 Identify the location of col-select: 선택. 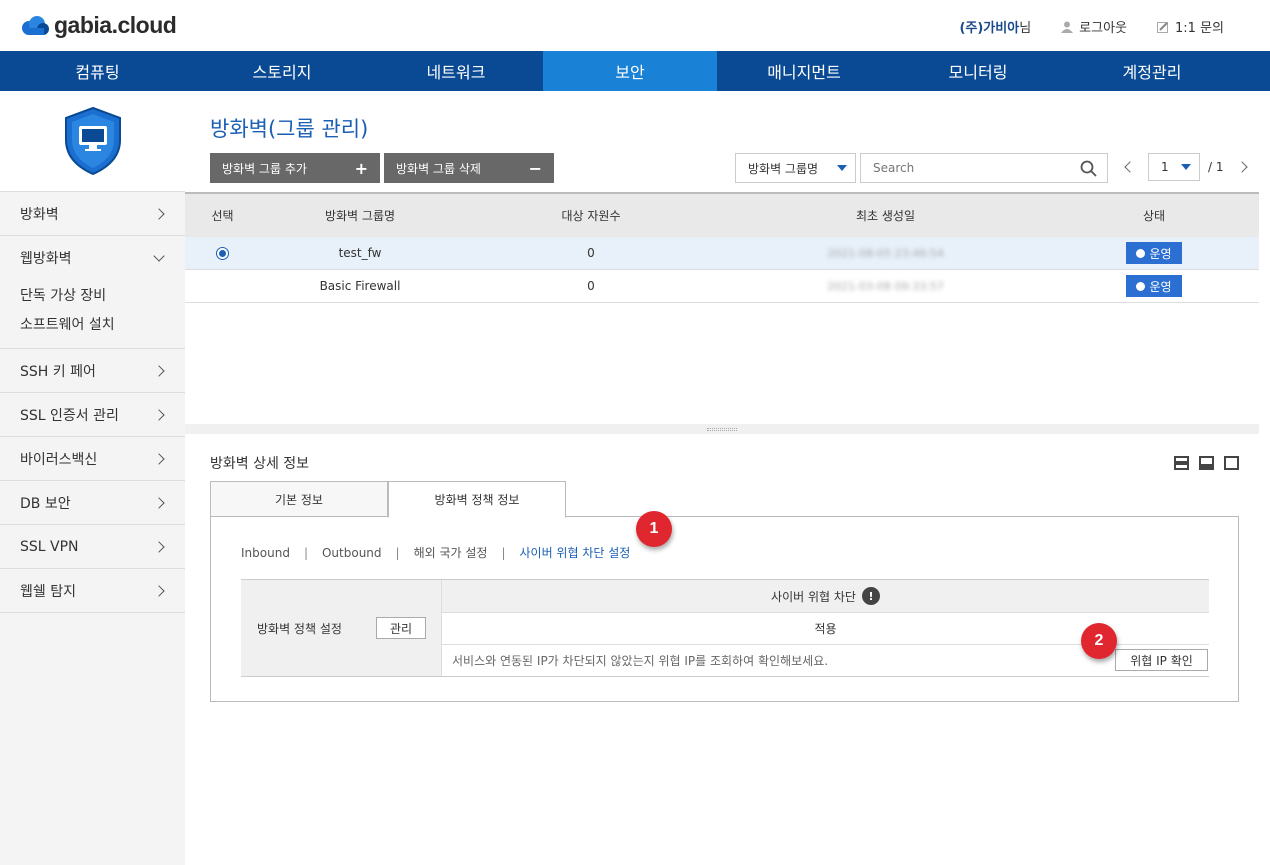
(222, 216).